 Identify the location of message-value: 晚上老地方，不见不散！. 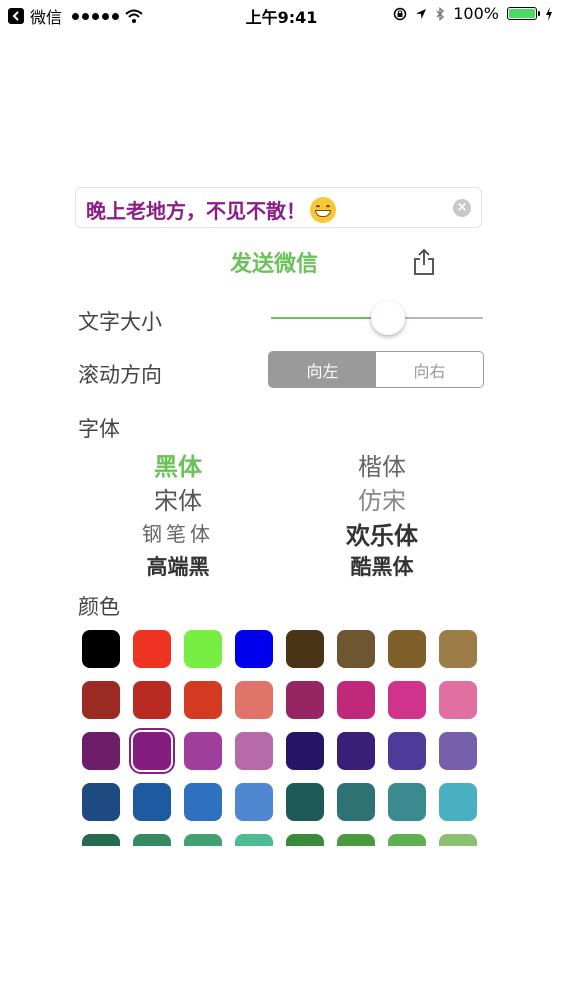
(196, 211).